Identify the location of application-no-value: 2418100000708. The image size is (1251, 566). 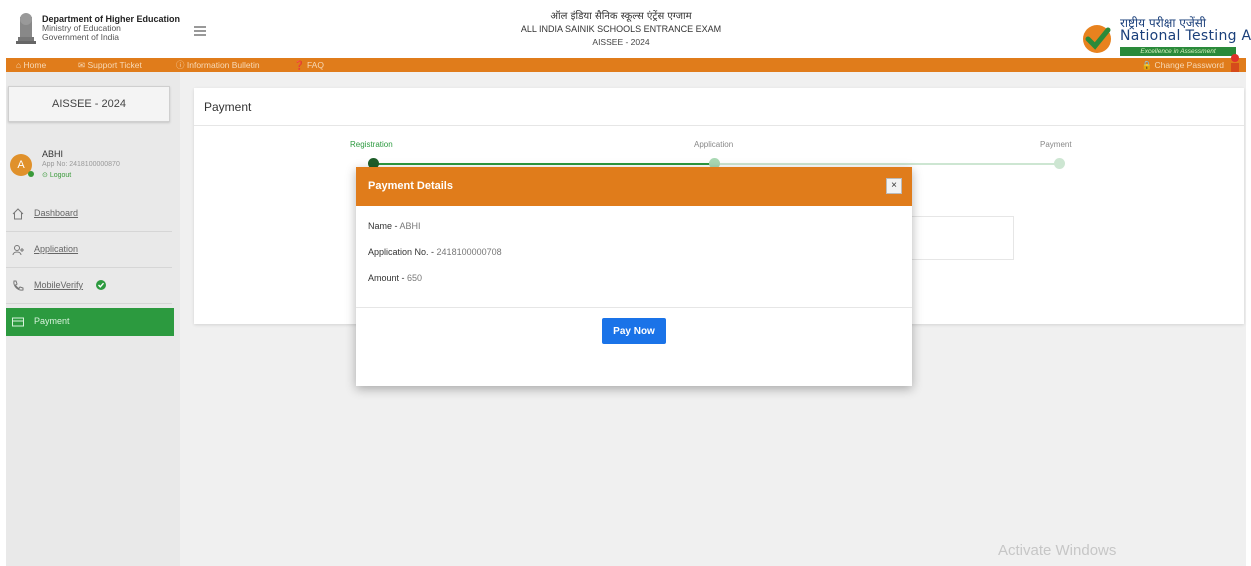
(469, 252).